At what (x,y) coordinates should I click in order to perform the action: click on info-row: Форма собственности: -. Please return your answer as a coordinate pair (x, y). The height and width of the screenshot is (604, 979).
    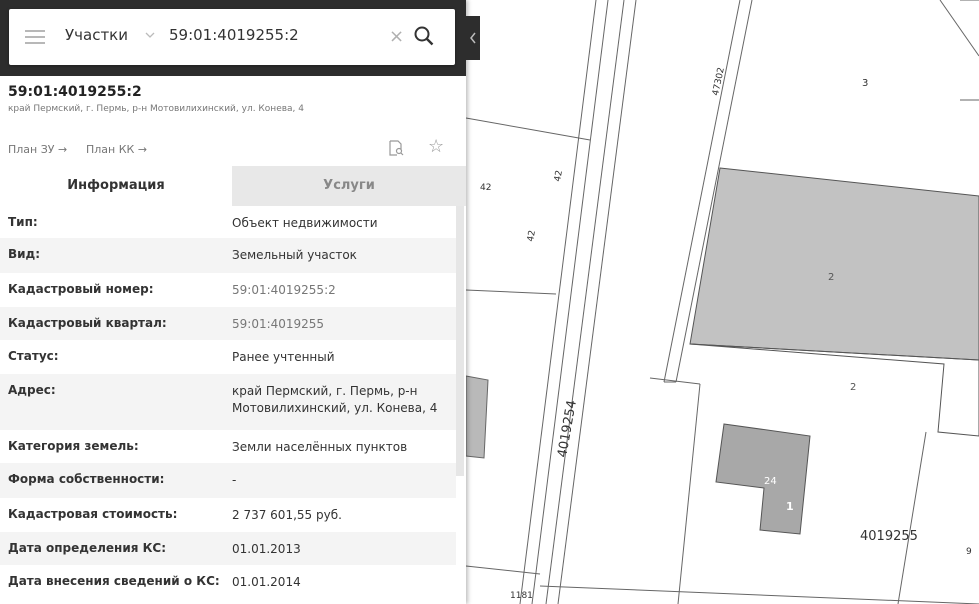
    Looking at the image, I should click on (228, 480).